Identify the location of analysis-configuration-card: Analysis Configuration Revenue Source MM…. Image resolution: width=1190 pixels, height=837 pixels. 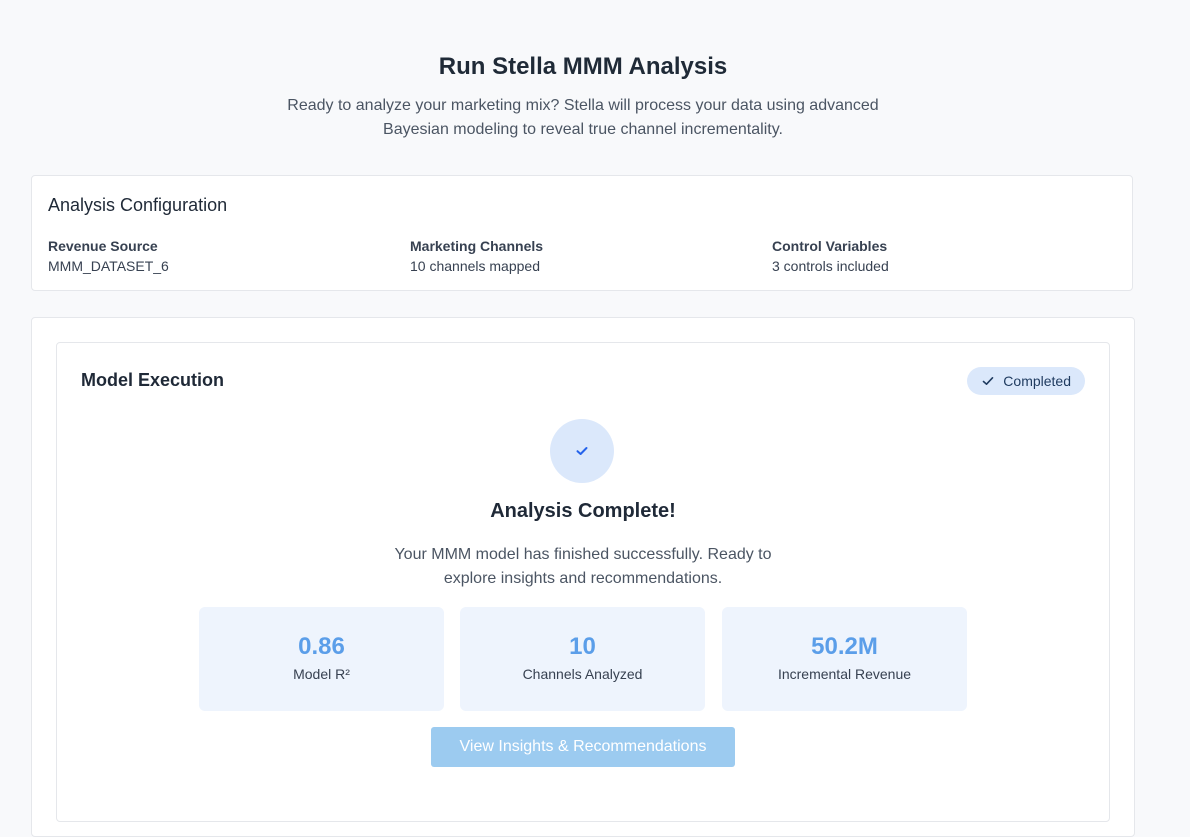
(582, 233).